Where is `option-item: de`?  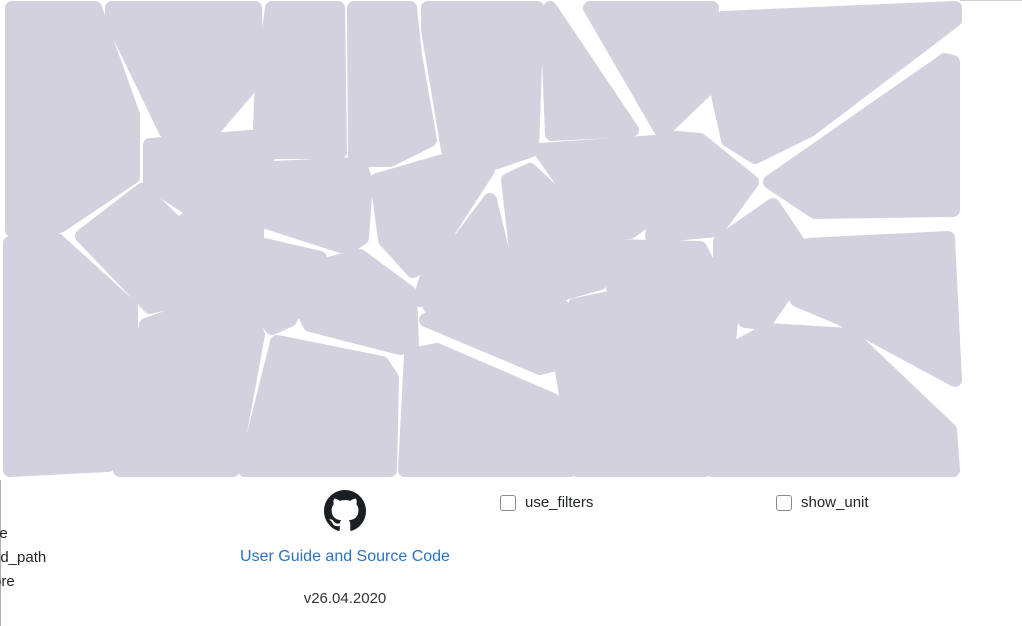
option-item: de is located at coordinates (40, 534).